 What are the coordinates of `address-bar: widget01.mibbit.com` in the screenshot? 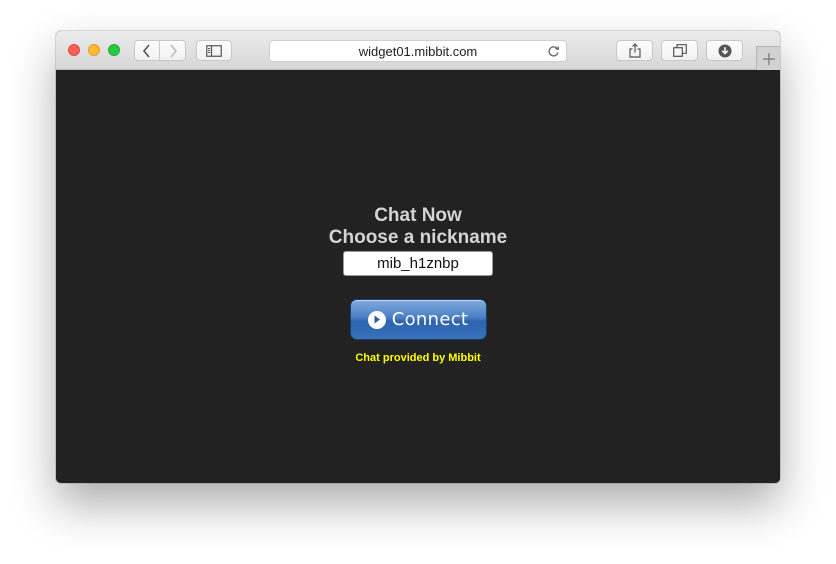 It's located at (418, 51).